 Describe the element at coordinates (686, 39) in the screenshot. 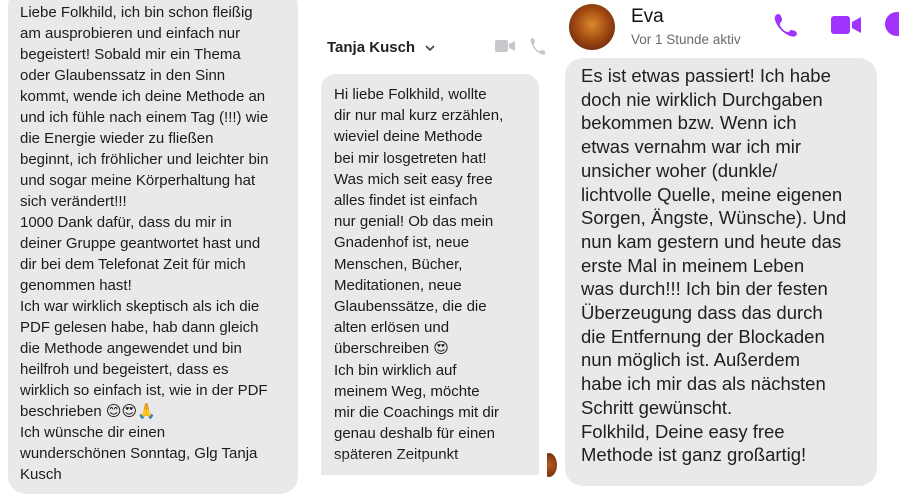

I see `active-status: Vor 1 Stunde aktiv` at that location.